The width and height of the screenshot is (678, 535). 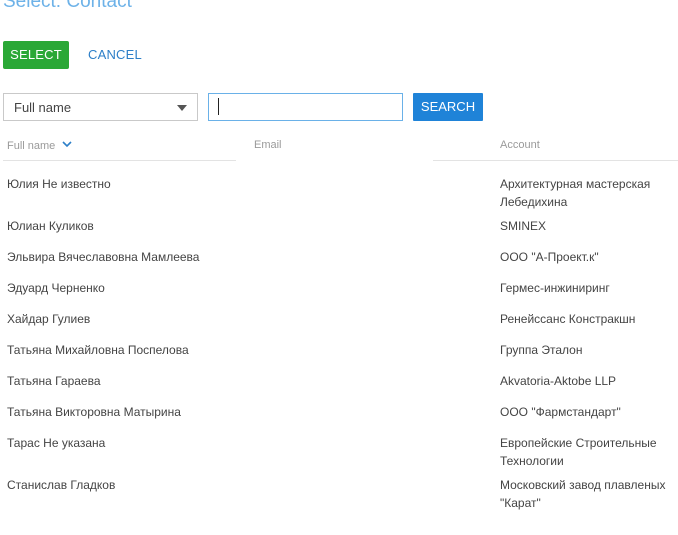 I want to click on filter-column-value: Full name, so click(x=43, y=107).